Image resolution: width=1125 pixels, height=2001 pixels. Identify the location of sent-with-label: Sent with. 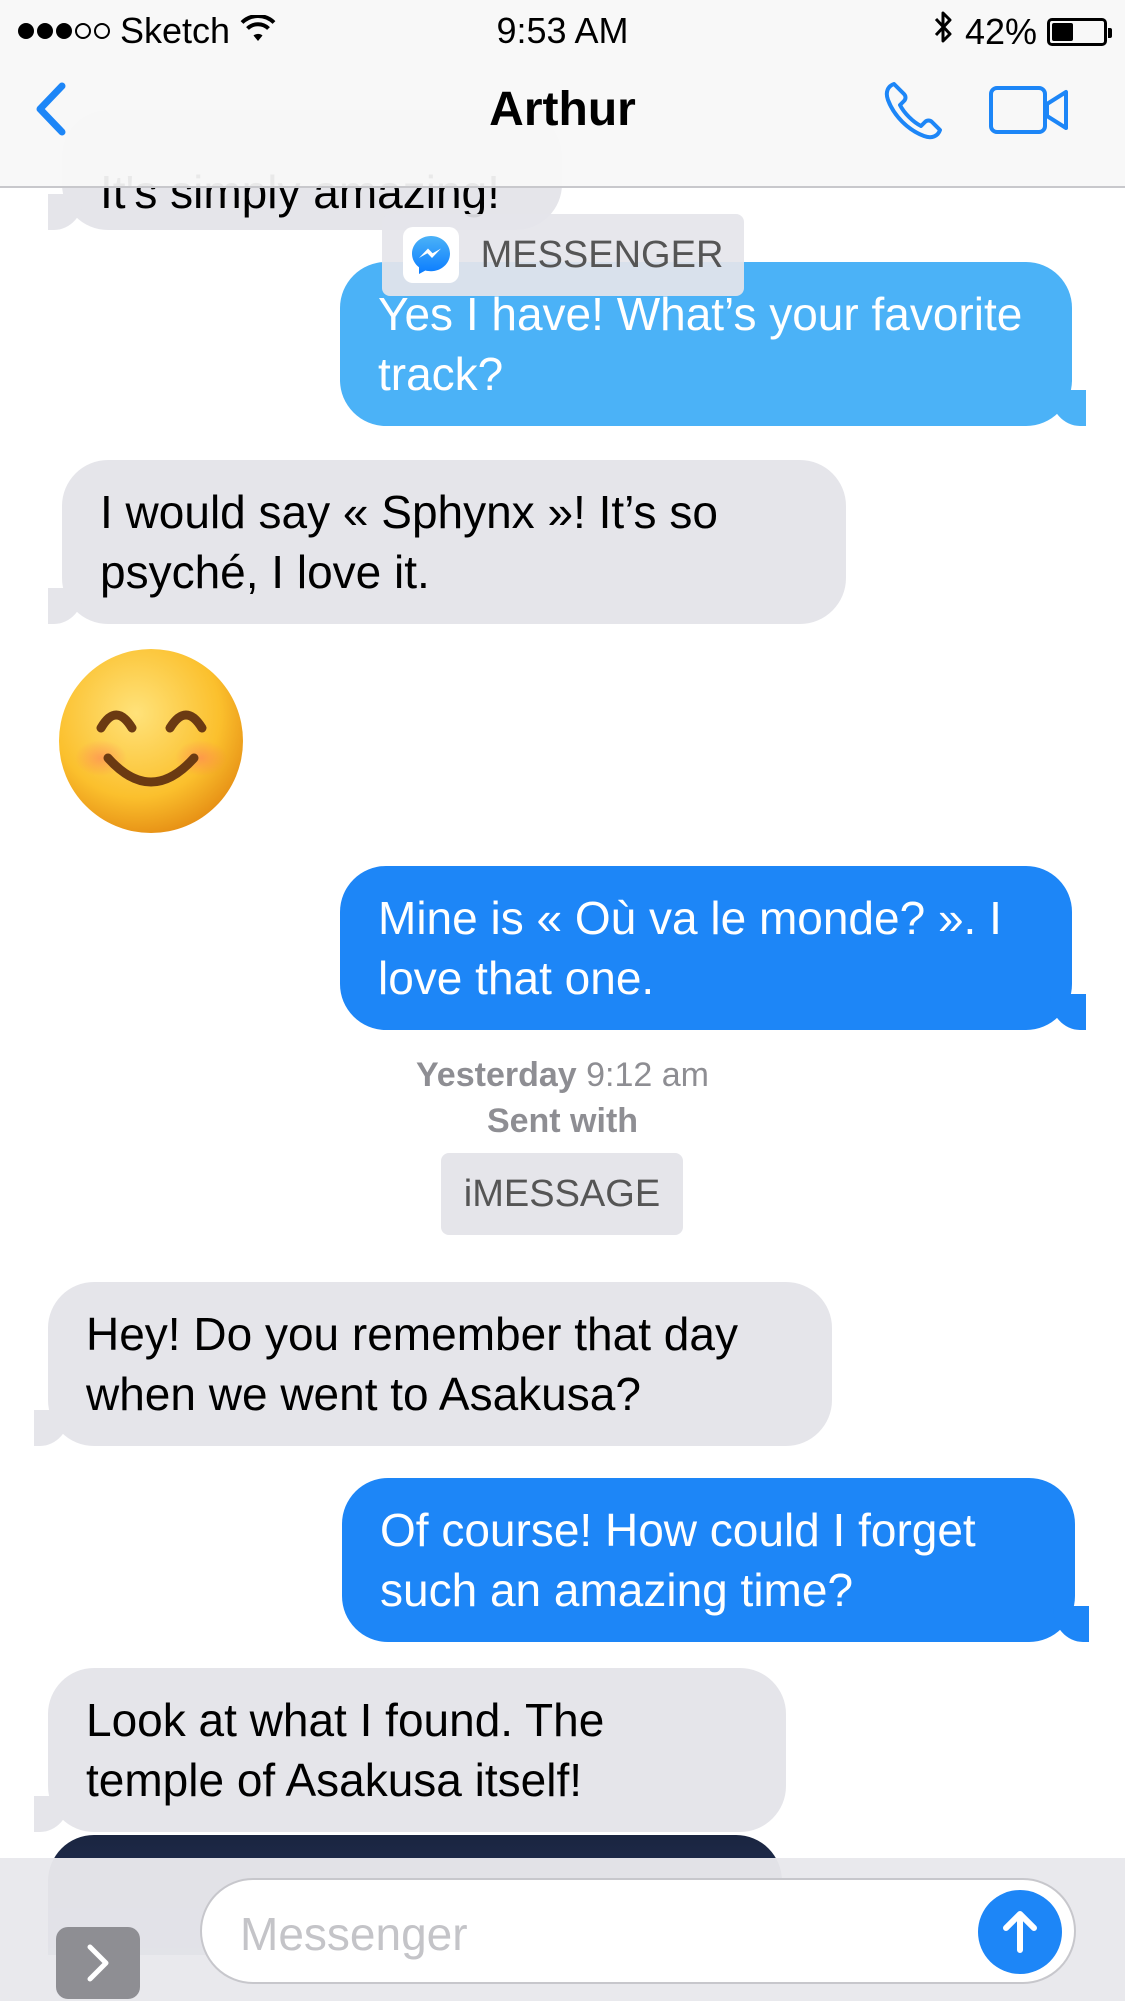
(562, 1121).